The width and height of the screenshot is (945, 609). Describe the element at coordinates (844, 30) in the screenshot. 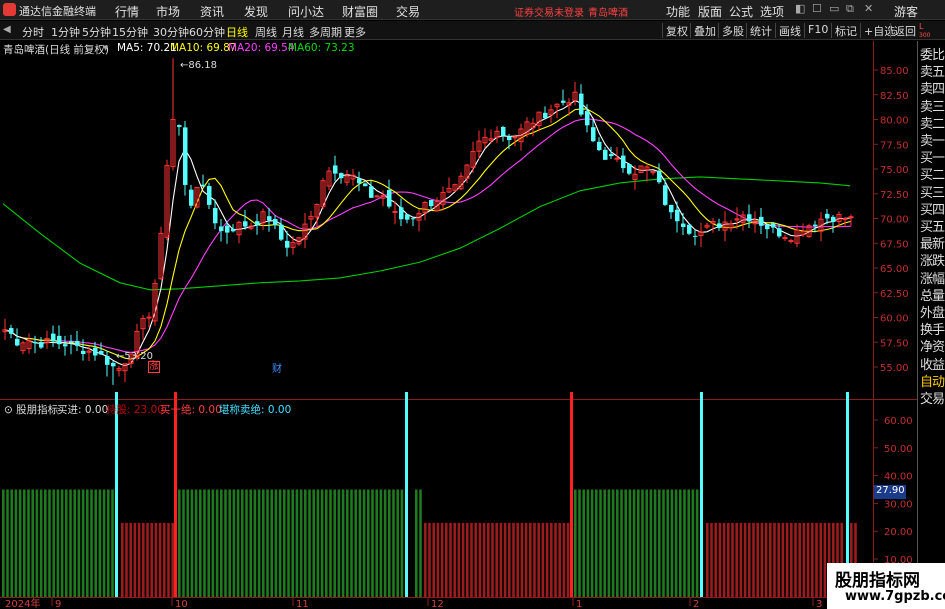

I see `mark-button: 标记` at that location.